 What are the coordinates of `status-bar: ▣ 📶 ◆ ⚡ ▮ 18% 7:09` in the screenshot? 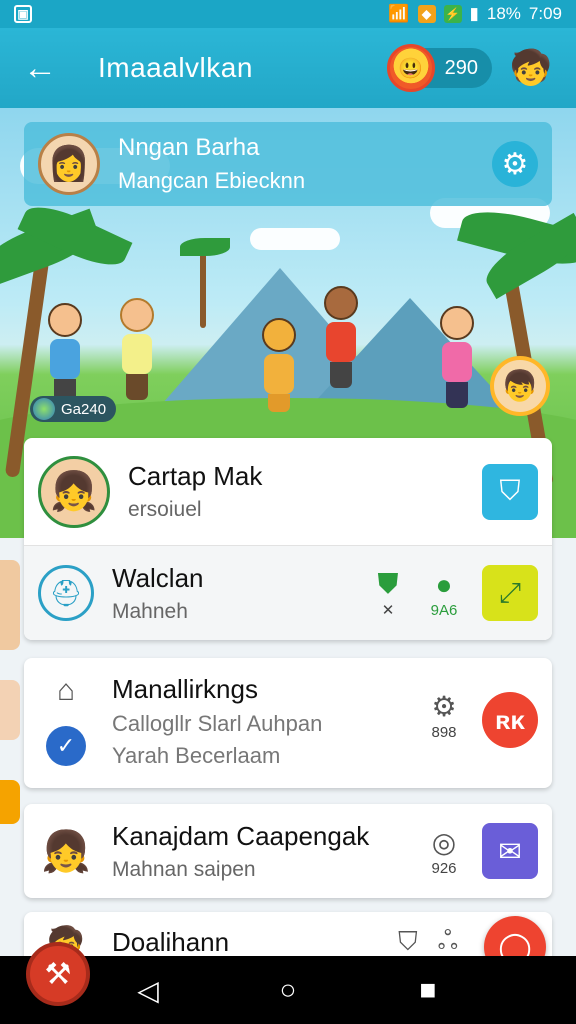 It's located at (288, 14).